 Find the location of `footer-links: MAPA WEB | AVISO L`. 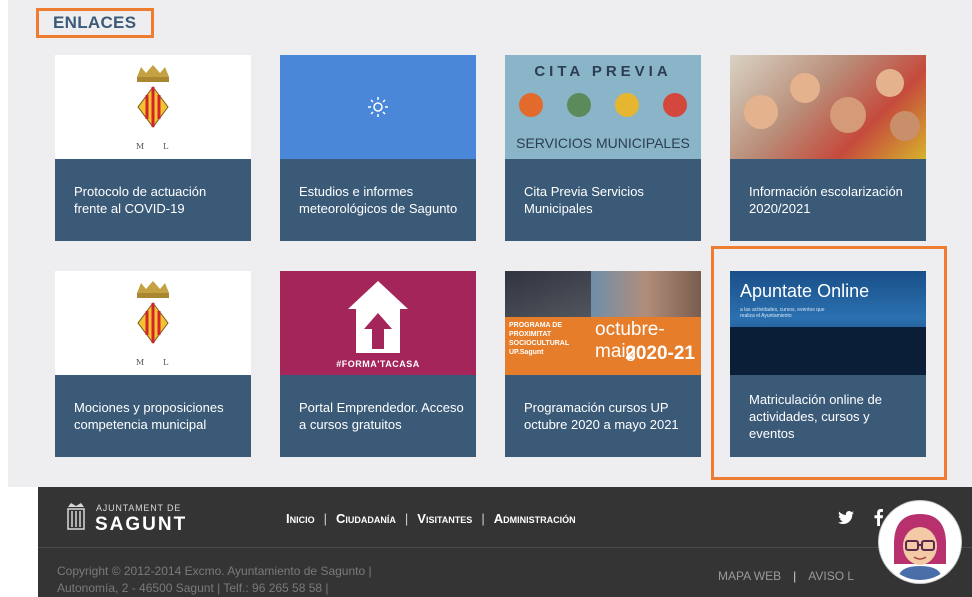

footer-links: MAPA WEB | AVISO L is located at coordinates (786, 576).